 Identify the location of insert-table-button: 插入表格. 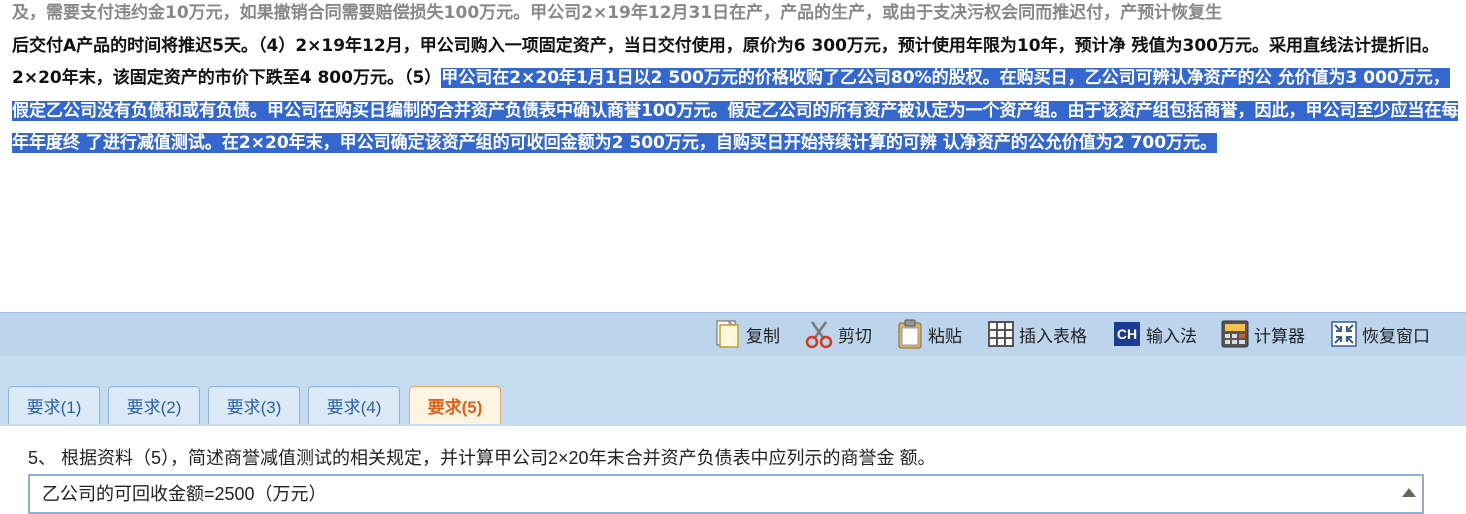
(1037, 334).